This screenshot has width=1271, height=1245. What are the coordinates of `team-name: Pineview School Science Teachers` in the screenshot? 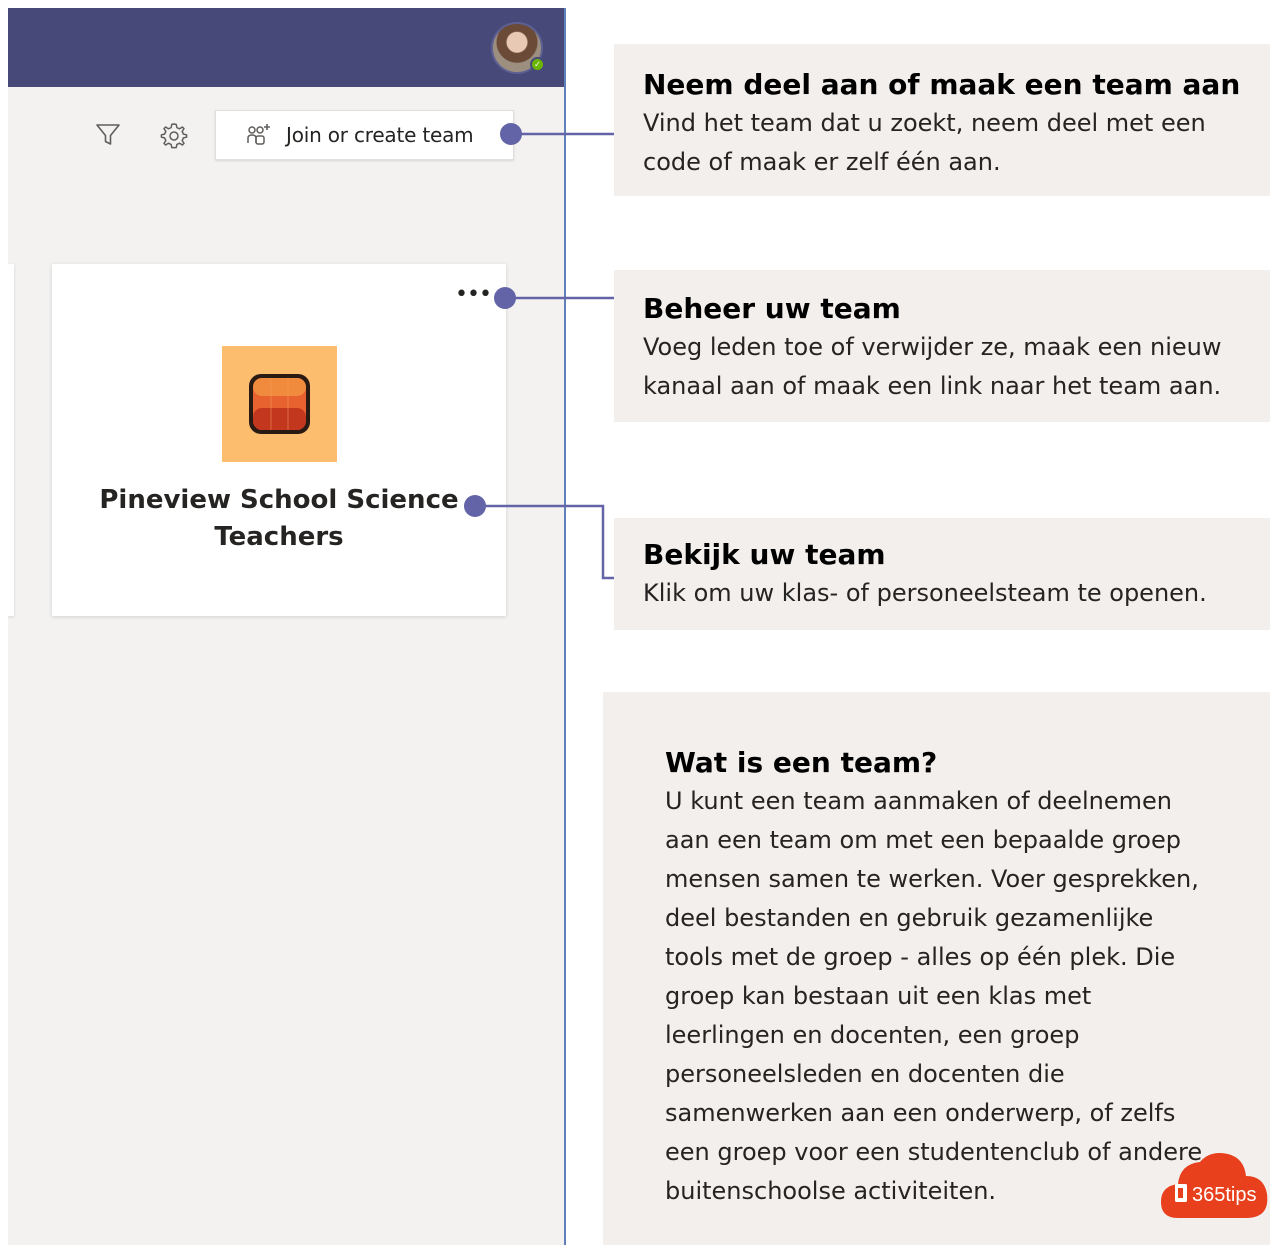 It's located at (279, 519).